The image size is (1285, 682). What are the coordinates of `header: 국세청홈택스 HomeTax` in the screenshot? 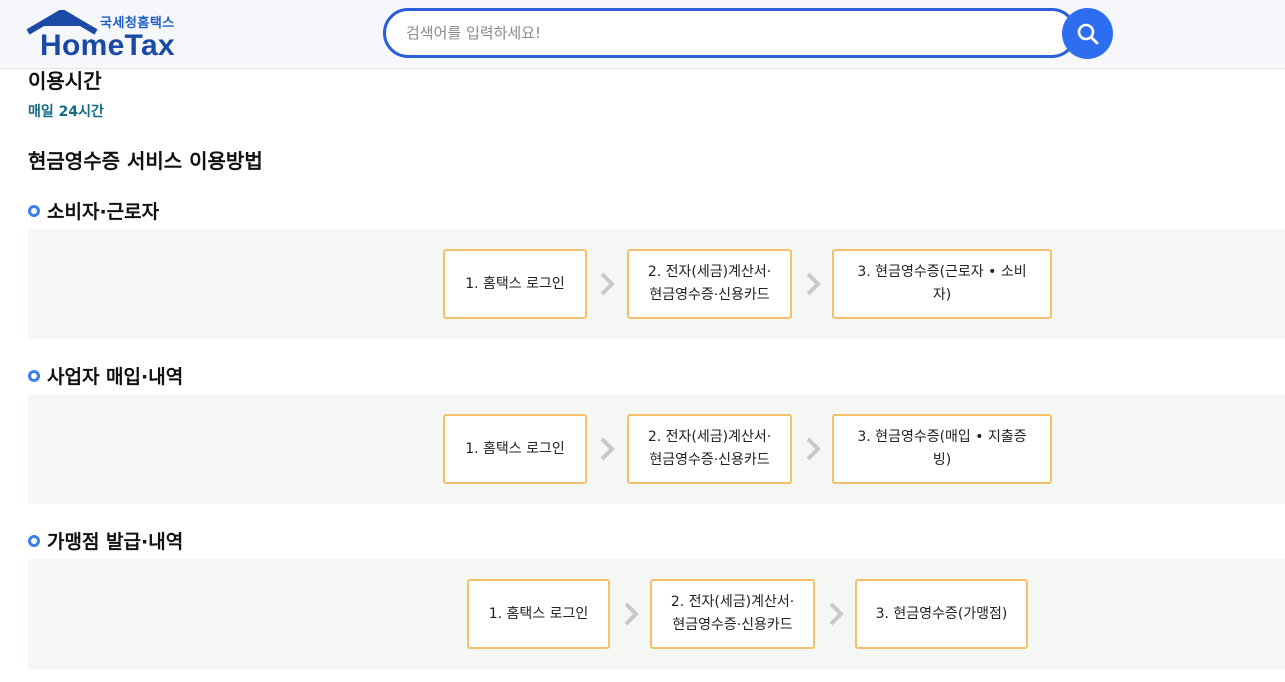 It's located at (642, 34).